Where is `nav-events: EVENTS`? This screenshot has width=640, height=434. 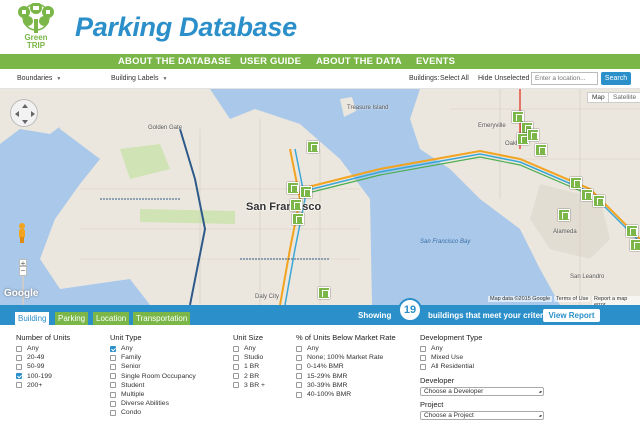
nav-events: EVENTS is located at coordinates (435, 61).